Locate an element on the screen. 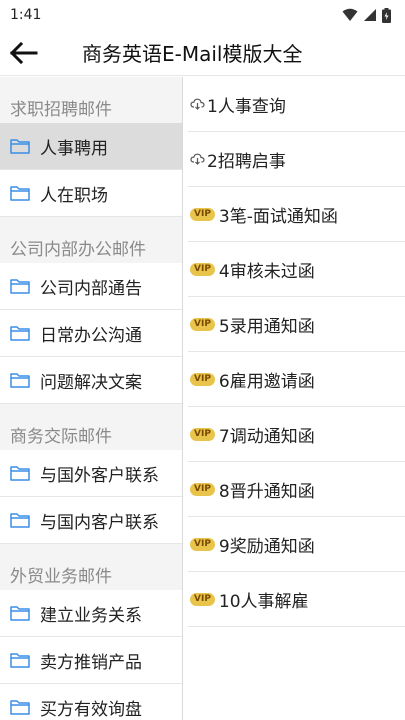 Image resolution: width=405 pixels, height=720 pixels. sidebar-item: 与国内客户联系 is located at coordinates (91, 520).